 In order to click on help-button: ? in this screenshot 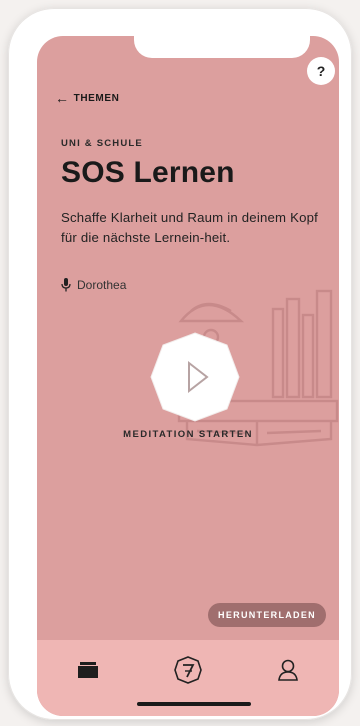, I will do `click(321, 71)`.